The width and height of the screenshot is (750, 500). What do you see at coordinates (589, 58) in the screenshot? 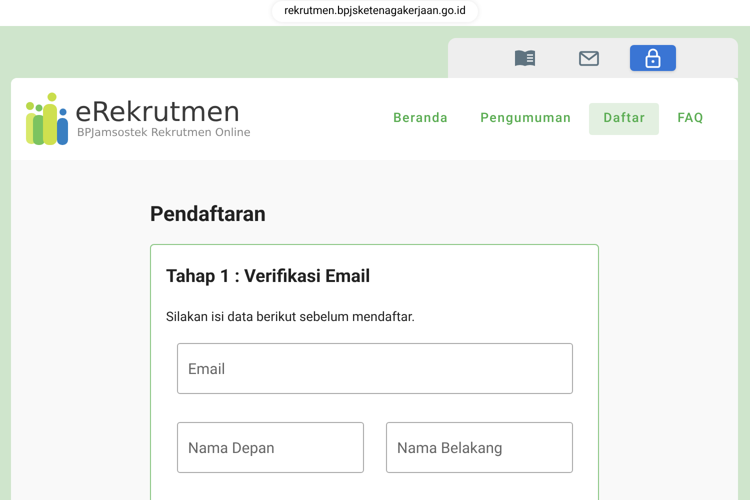
I see `mail-icon` at bounding box center [589, 58].